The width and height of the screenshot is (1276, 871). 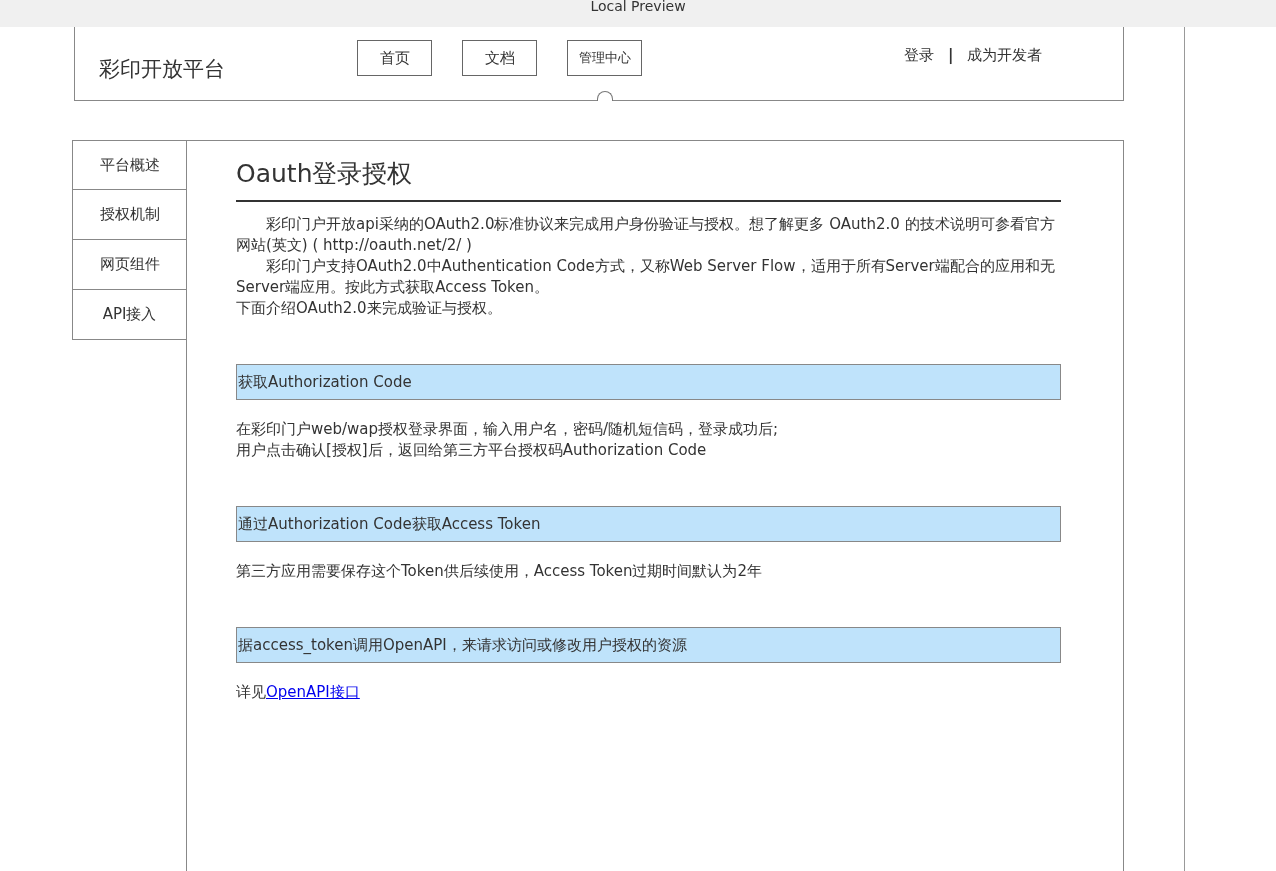 What do you see at coordinates (638, 6) in the screenshot?
I see `window-title: Local Preview` at bounding box center [638, 6].